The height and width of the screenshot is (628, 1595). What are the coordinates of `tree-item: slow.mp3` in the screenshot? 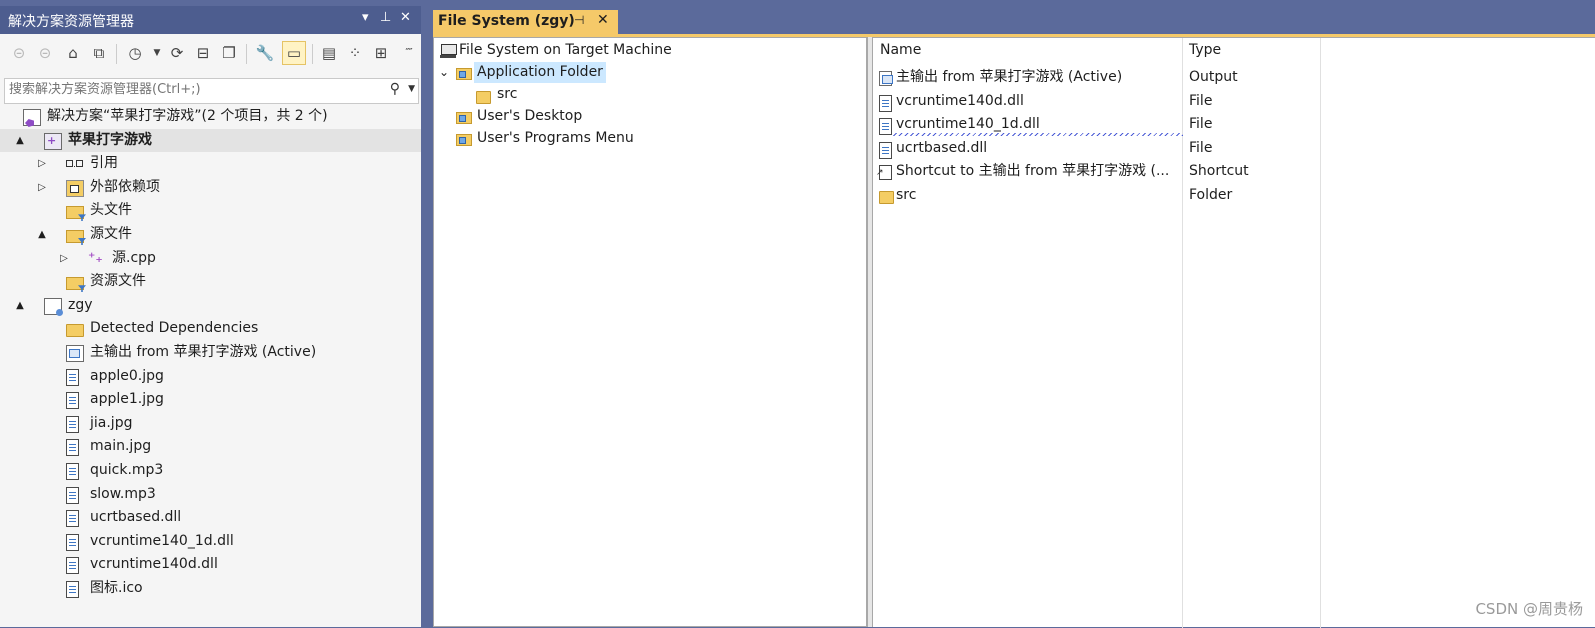 It's located at (210, 494).